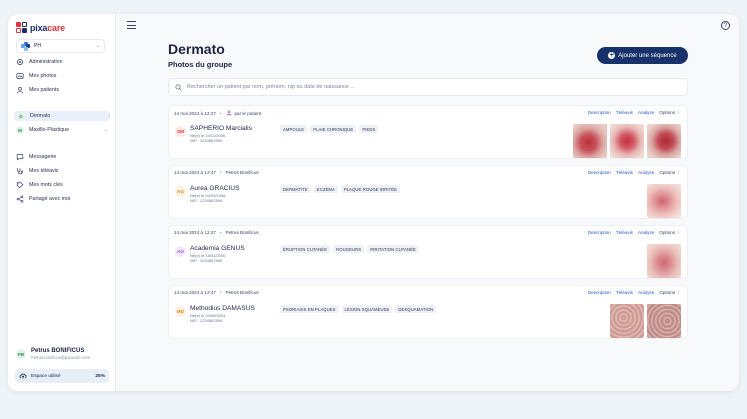 The image size is (747, 419). I want to click on keyword-tag: PLAIE CHRONIQUE, so click(333, 129).